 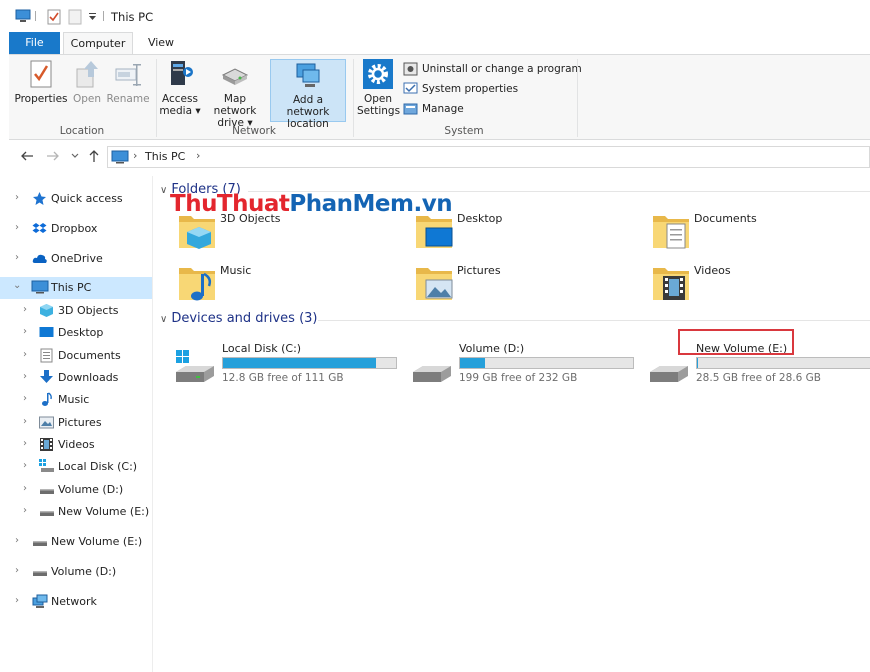 I want to click on nav-label: Network, so click(x=74, y=601).